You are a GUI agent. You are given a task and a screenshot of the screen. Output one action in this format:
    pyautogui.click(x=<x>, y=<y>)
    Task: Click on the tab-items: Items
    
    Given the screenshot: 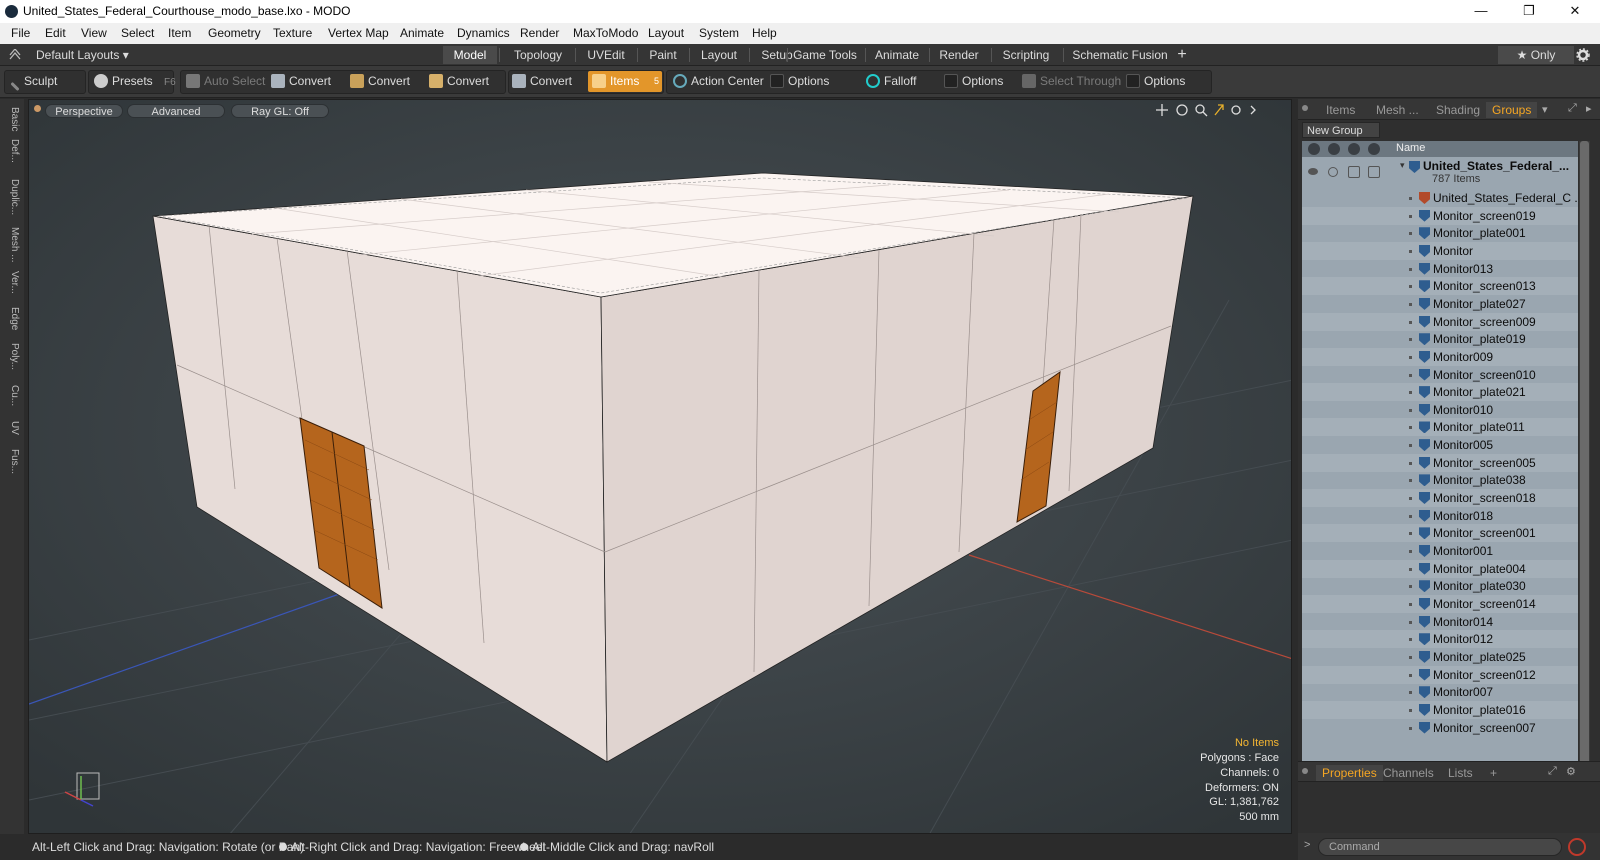 What is the action you would take?
    pyautogui.click(x=1340, y=110)
    